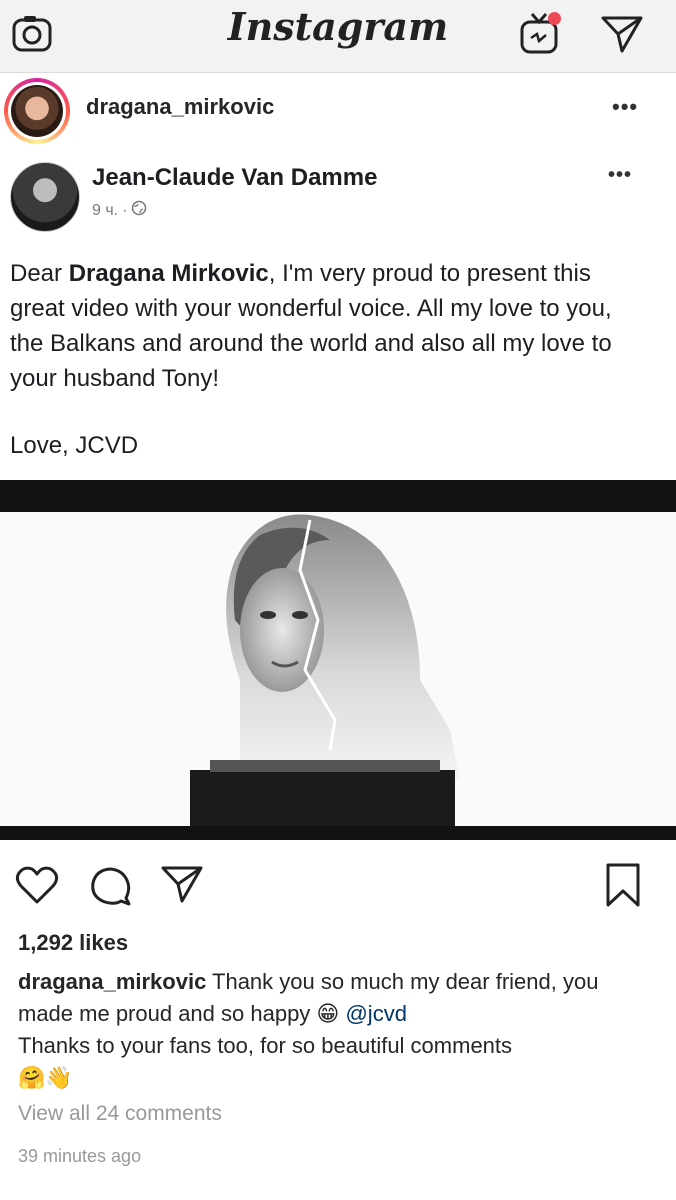  What do you see at coordinates (80, 1156) in the screenshot?
I see `post-timestamp: 39 minutes ago` at bounding box center [80, 1156].